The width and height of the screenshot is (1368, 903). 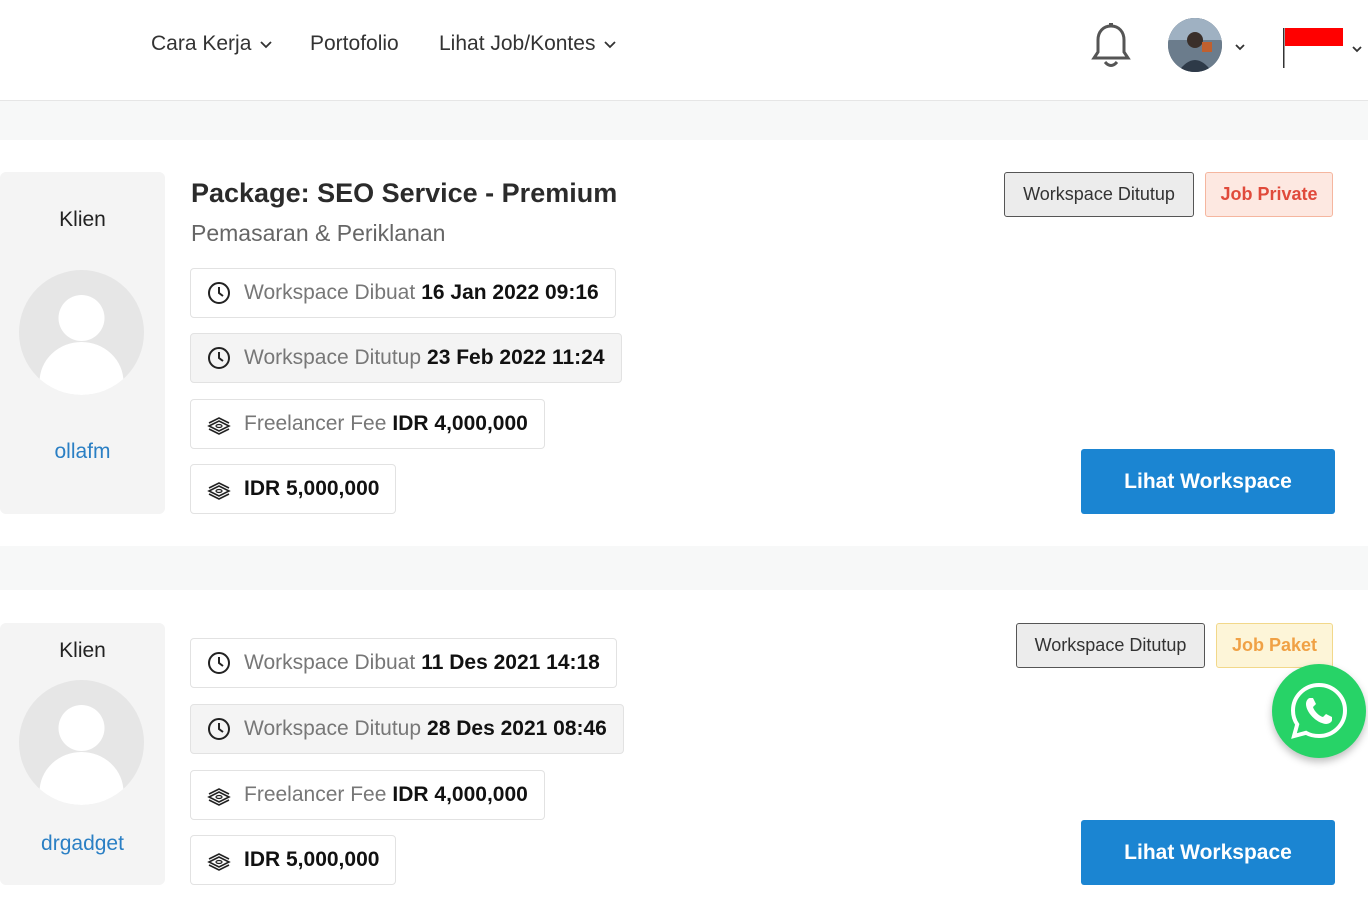 I want to click on client-panel: Klien ollafm, so click(x=82, y=343).